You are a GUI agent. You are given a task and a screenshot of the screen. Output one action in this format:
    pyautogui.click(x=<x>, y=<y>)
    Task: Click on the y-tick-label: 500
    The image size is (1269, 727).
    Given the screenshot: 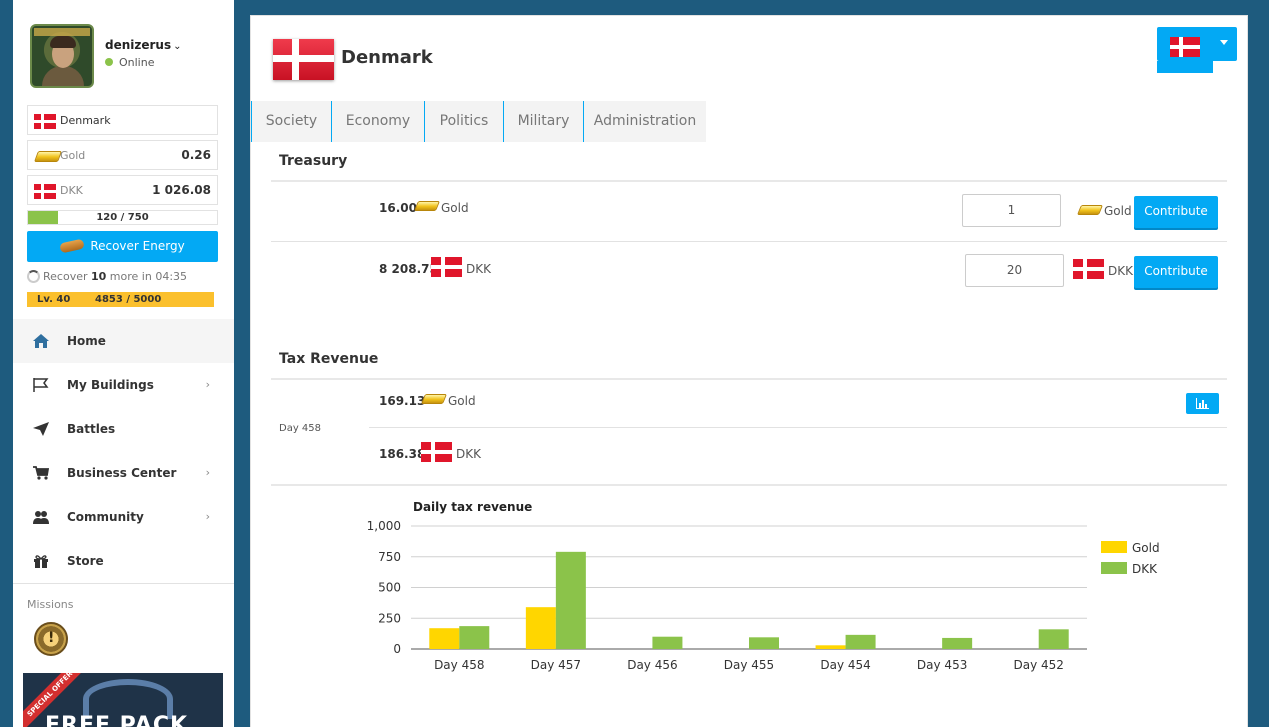 What is the action you would take?
    pyautogui.click(x=389, y=588)
    